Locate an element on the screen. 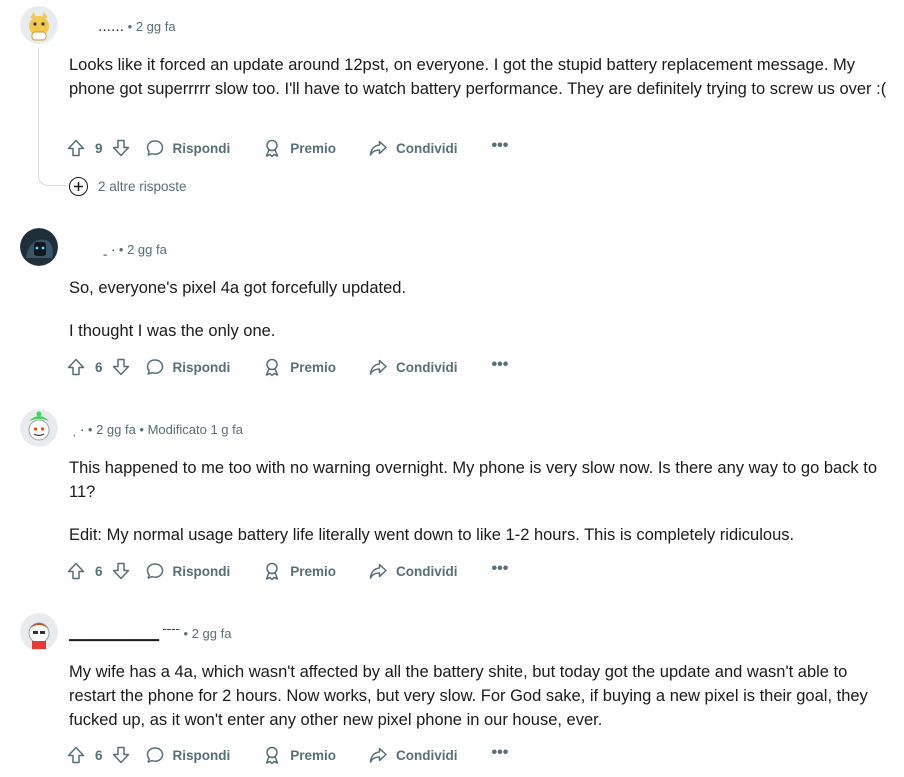 The image size is (904, 777). more-replies-link: 2 altre risposte is located at coordinates (128, 186).